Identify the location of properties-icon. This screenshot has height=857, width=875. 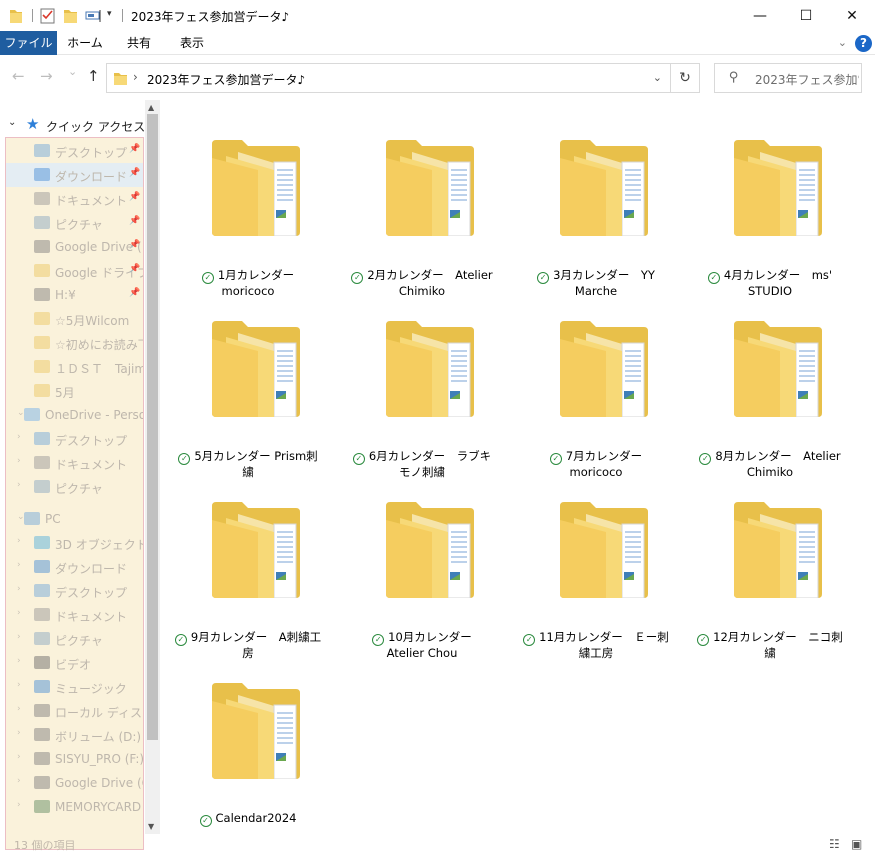
(48, 16).